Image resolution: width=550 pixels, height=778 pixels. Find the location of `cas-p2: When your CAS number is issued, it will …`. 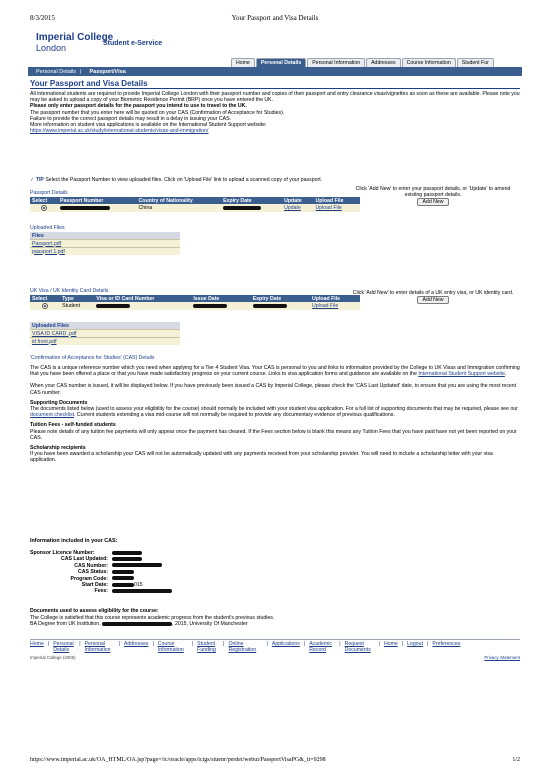

cas-p2: When your CAS number is issued, it will … is located at coordinates (273, 389).